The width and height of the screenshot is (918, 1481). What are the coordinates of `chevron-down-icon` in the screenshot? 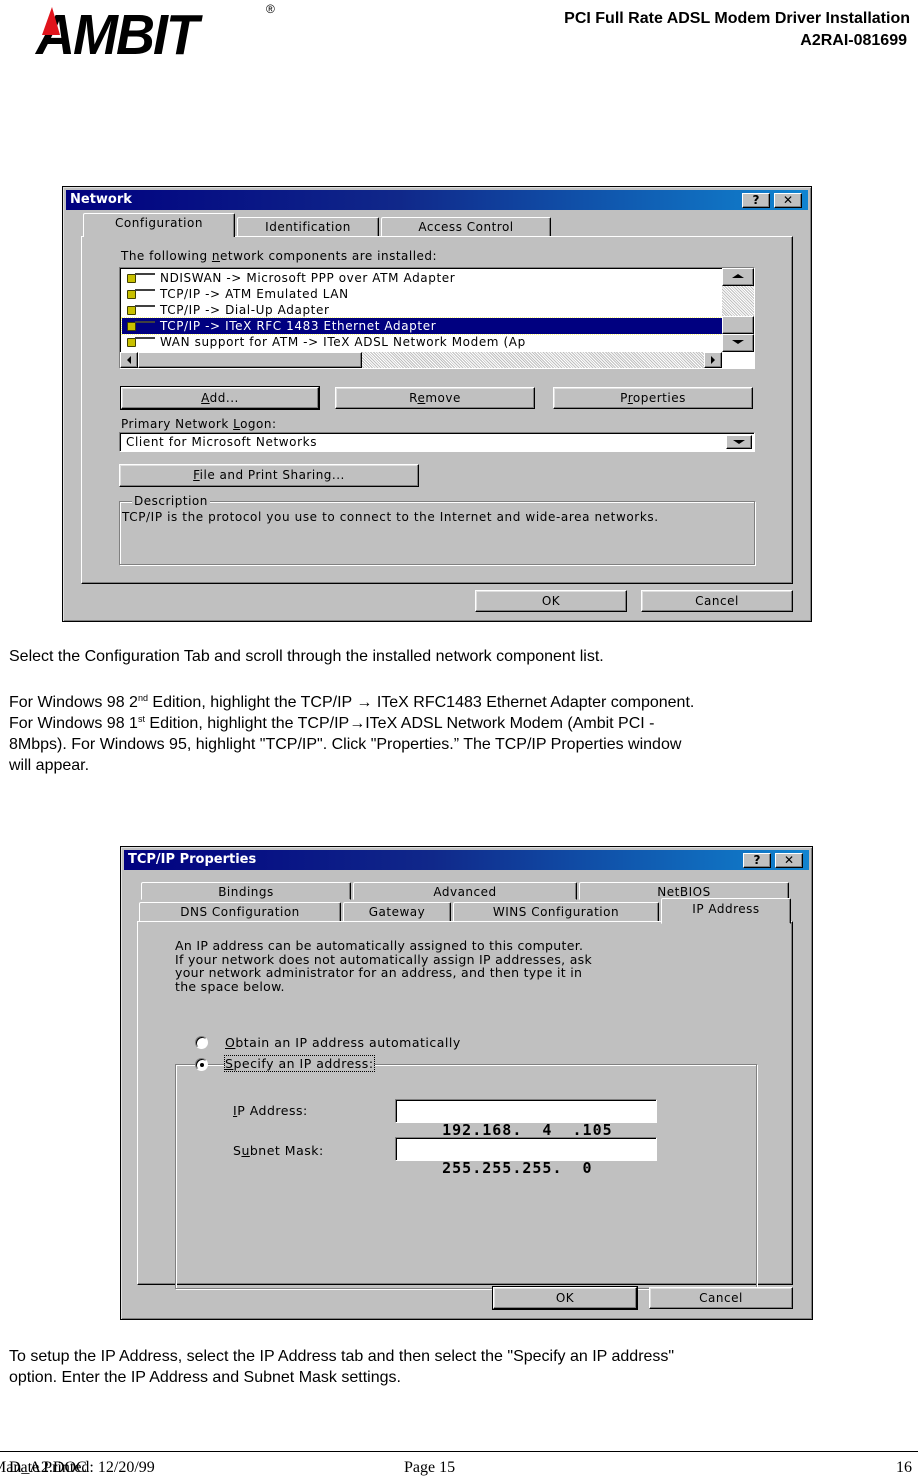 It's located at (739, 442).